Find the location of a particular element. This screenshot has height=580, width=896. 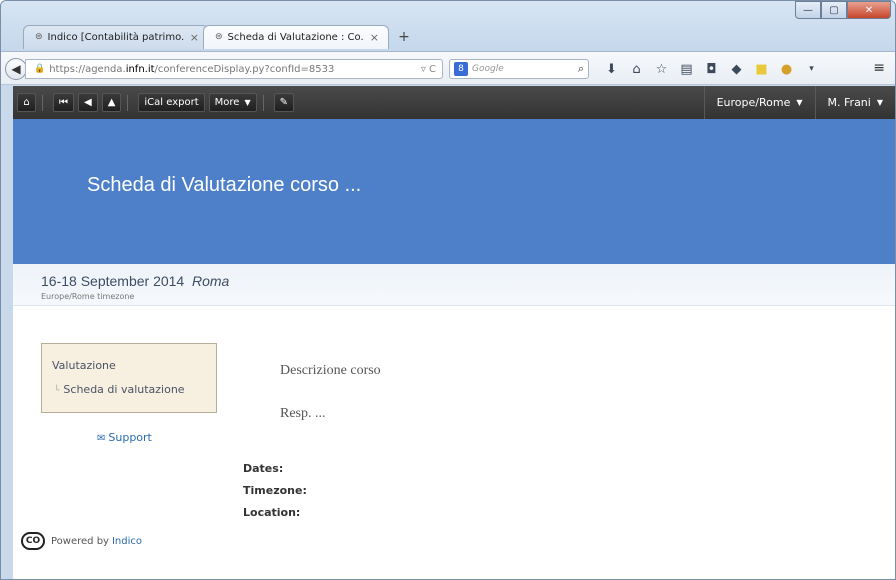

new-tab-button: + is located at coordinates (404, 37).